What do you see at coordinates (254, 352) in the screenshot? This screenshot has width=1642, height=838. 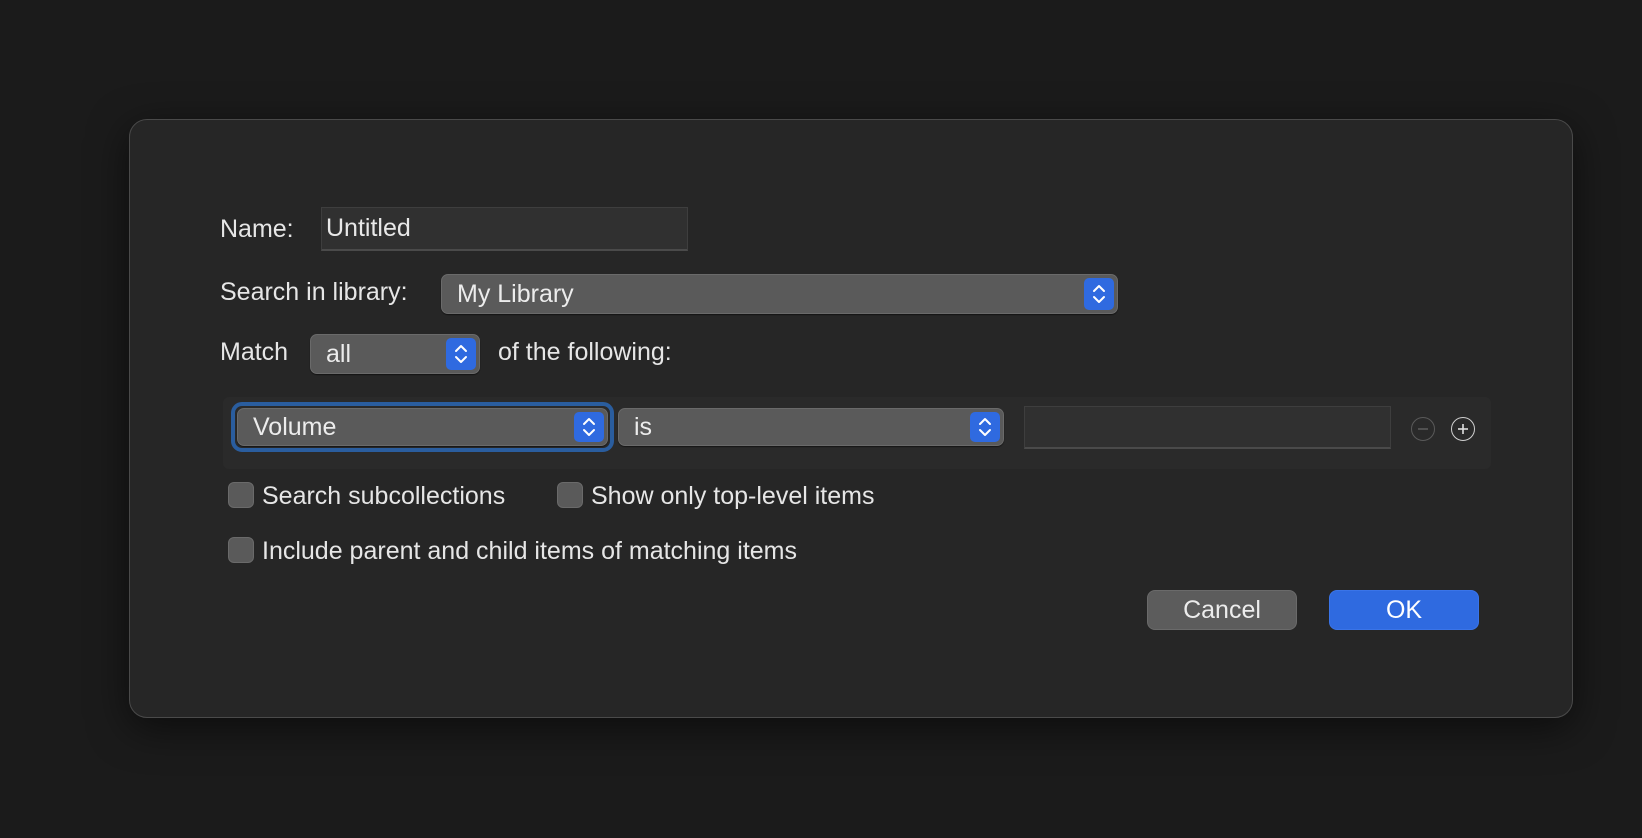 I see `match-label: Match` at bounding box center [254, 352].